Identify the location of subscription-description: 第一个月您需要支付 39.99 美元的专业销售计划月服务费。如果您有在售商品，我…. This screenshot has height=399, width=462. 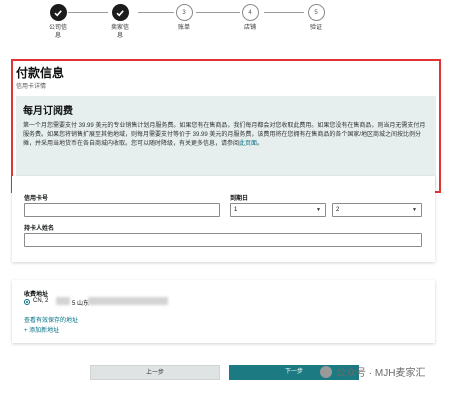
(226, 135).